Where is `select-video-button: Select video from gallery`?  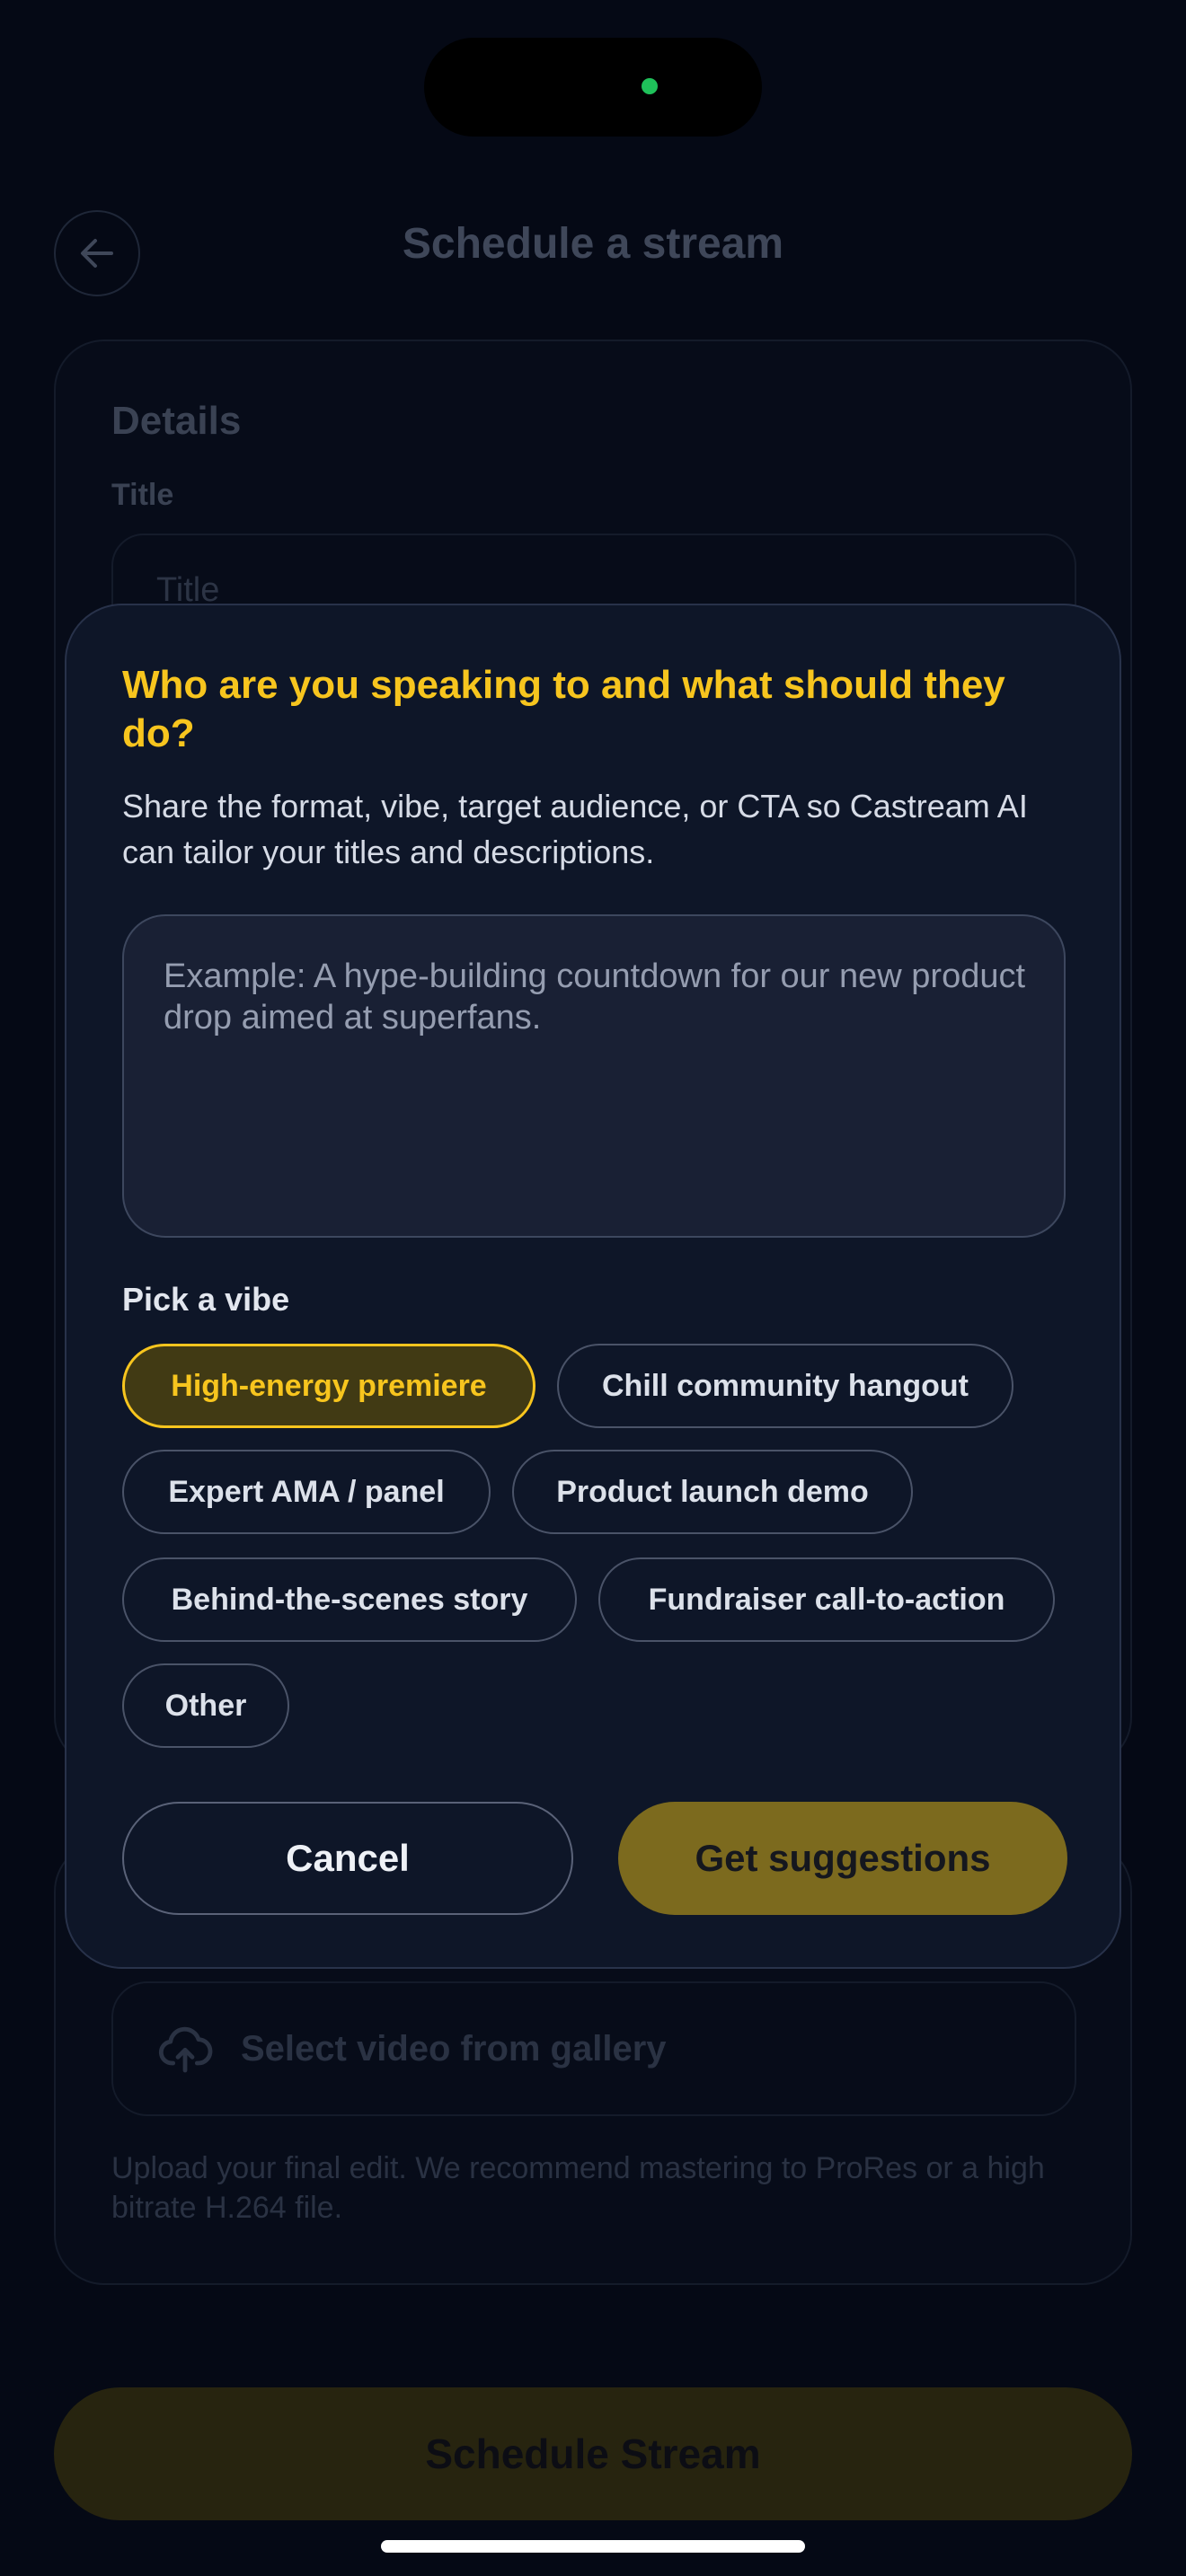
select-video-button: Select video from gallery is located at coordinates (593, 2048).